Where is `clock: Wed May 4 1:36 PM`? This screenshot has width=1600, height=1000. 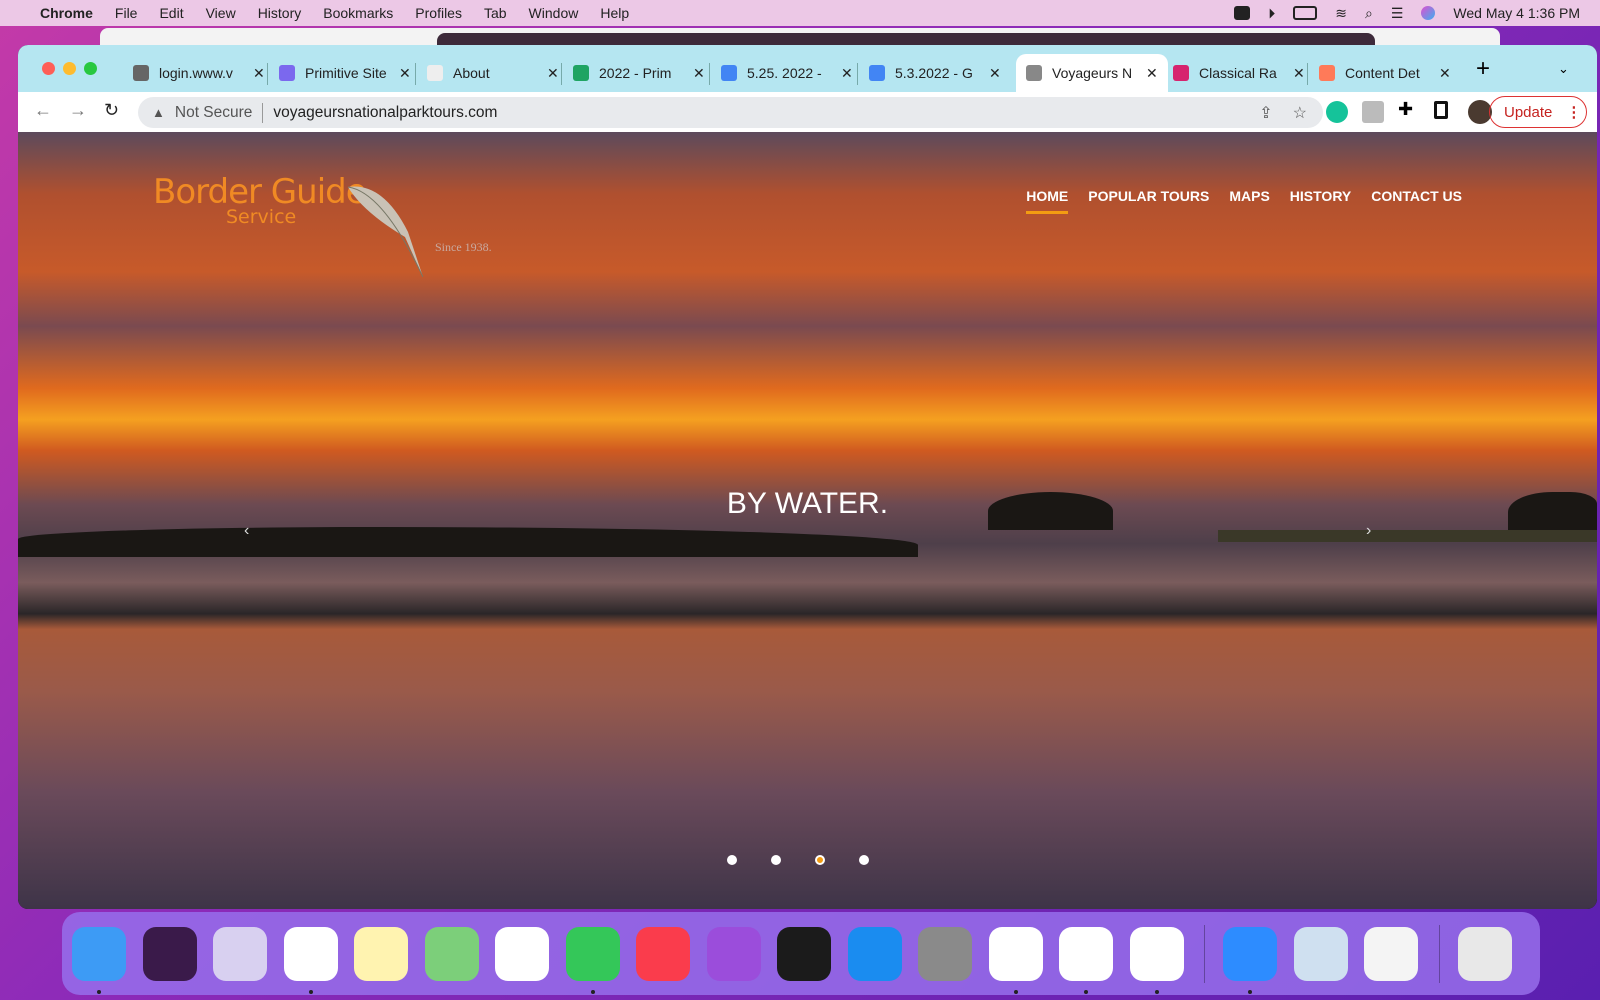 clock: Wed May 4 1:36 PM is located at coordinates (1516, 13).